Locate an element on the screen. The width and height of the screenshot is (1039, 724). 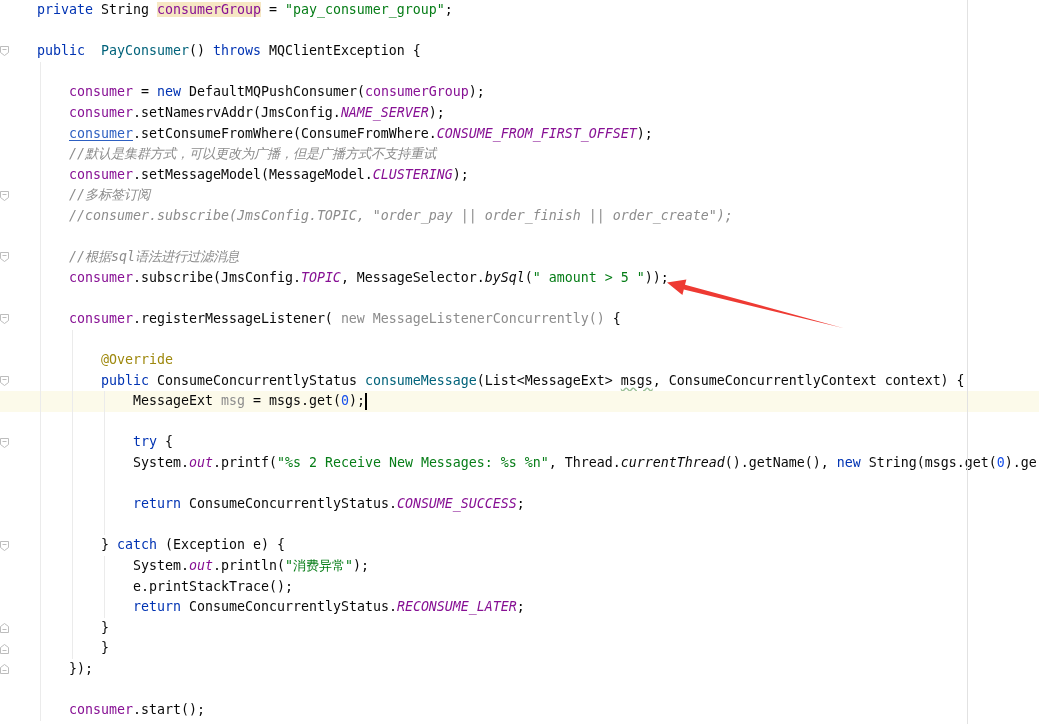
code-line: }); is located at coordinates (81, 669).